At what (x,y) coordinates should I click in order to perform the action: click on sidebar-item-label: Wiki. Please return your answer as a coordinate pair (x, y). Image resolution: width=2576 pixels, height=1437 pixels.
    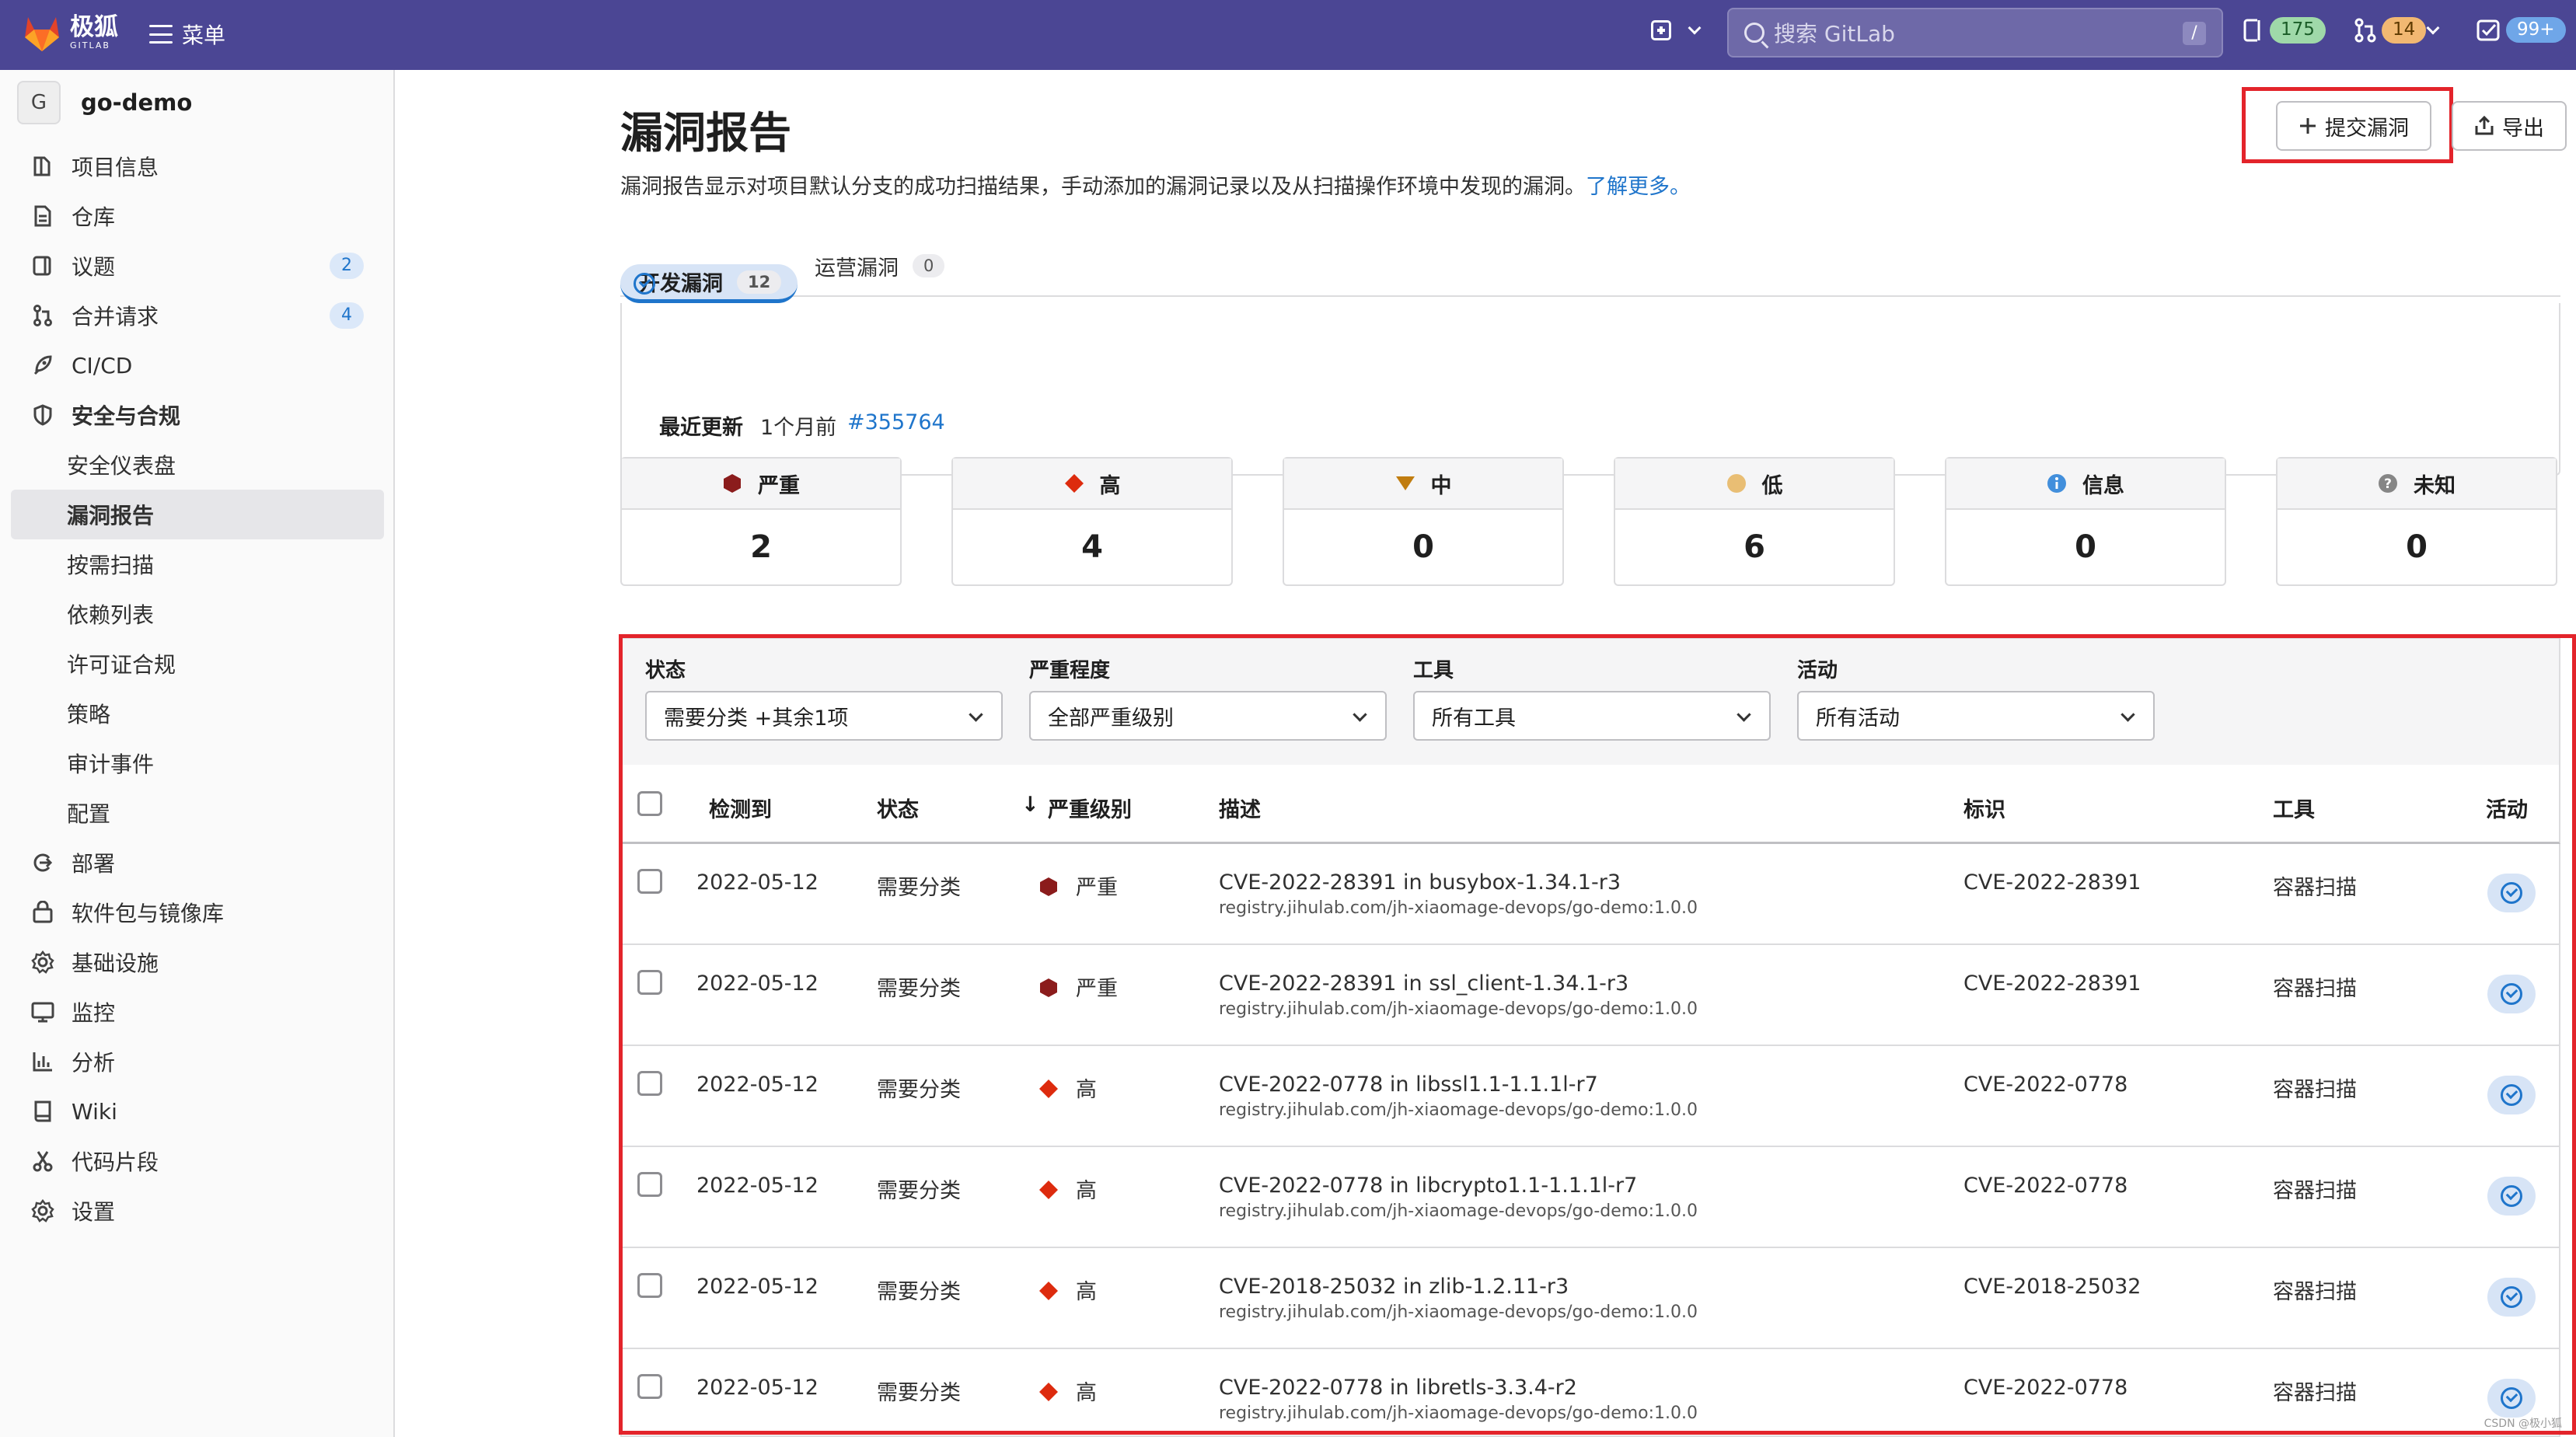
    Looking at the image, I should click on (95, 1111).